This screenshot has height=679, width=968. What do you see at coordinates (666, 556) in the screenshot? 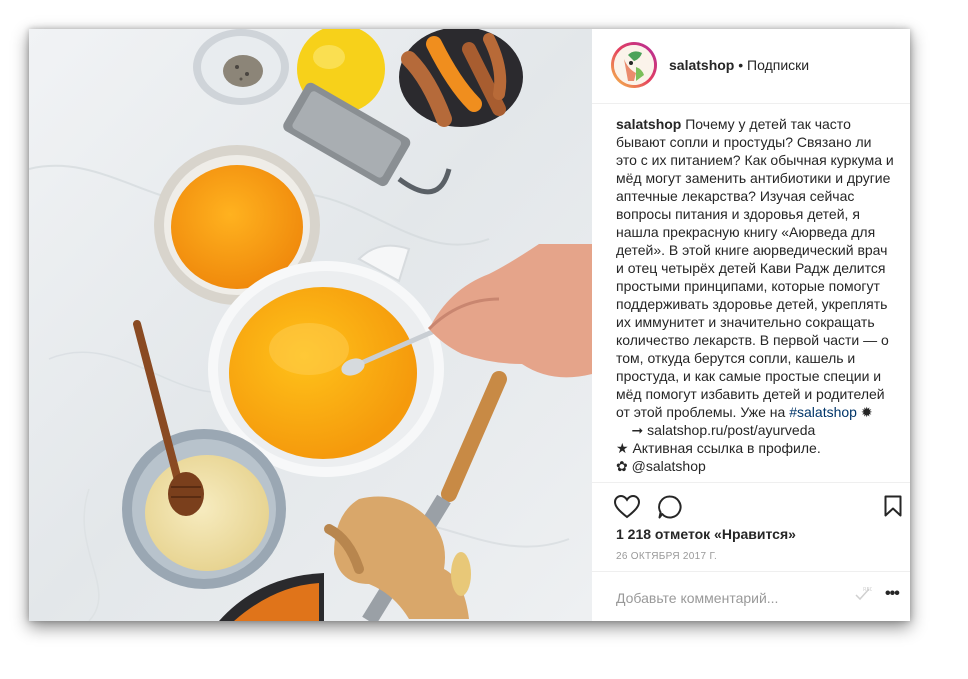
I see `post-date: 26 ОКТЯБРЯ 2017 Г.` at bounding box center [666, 556].